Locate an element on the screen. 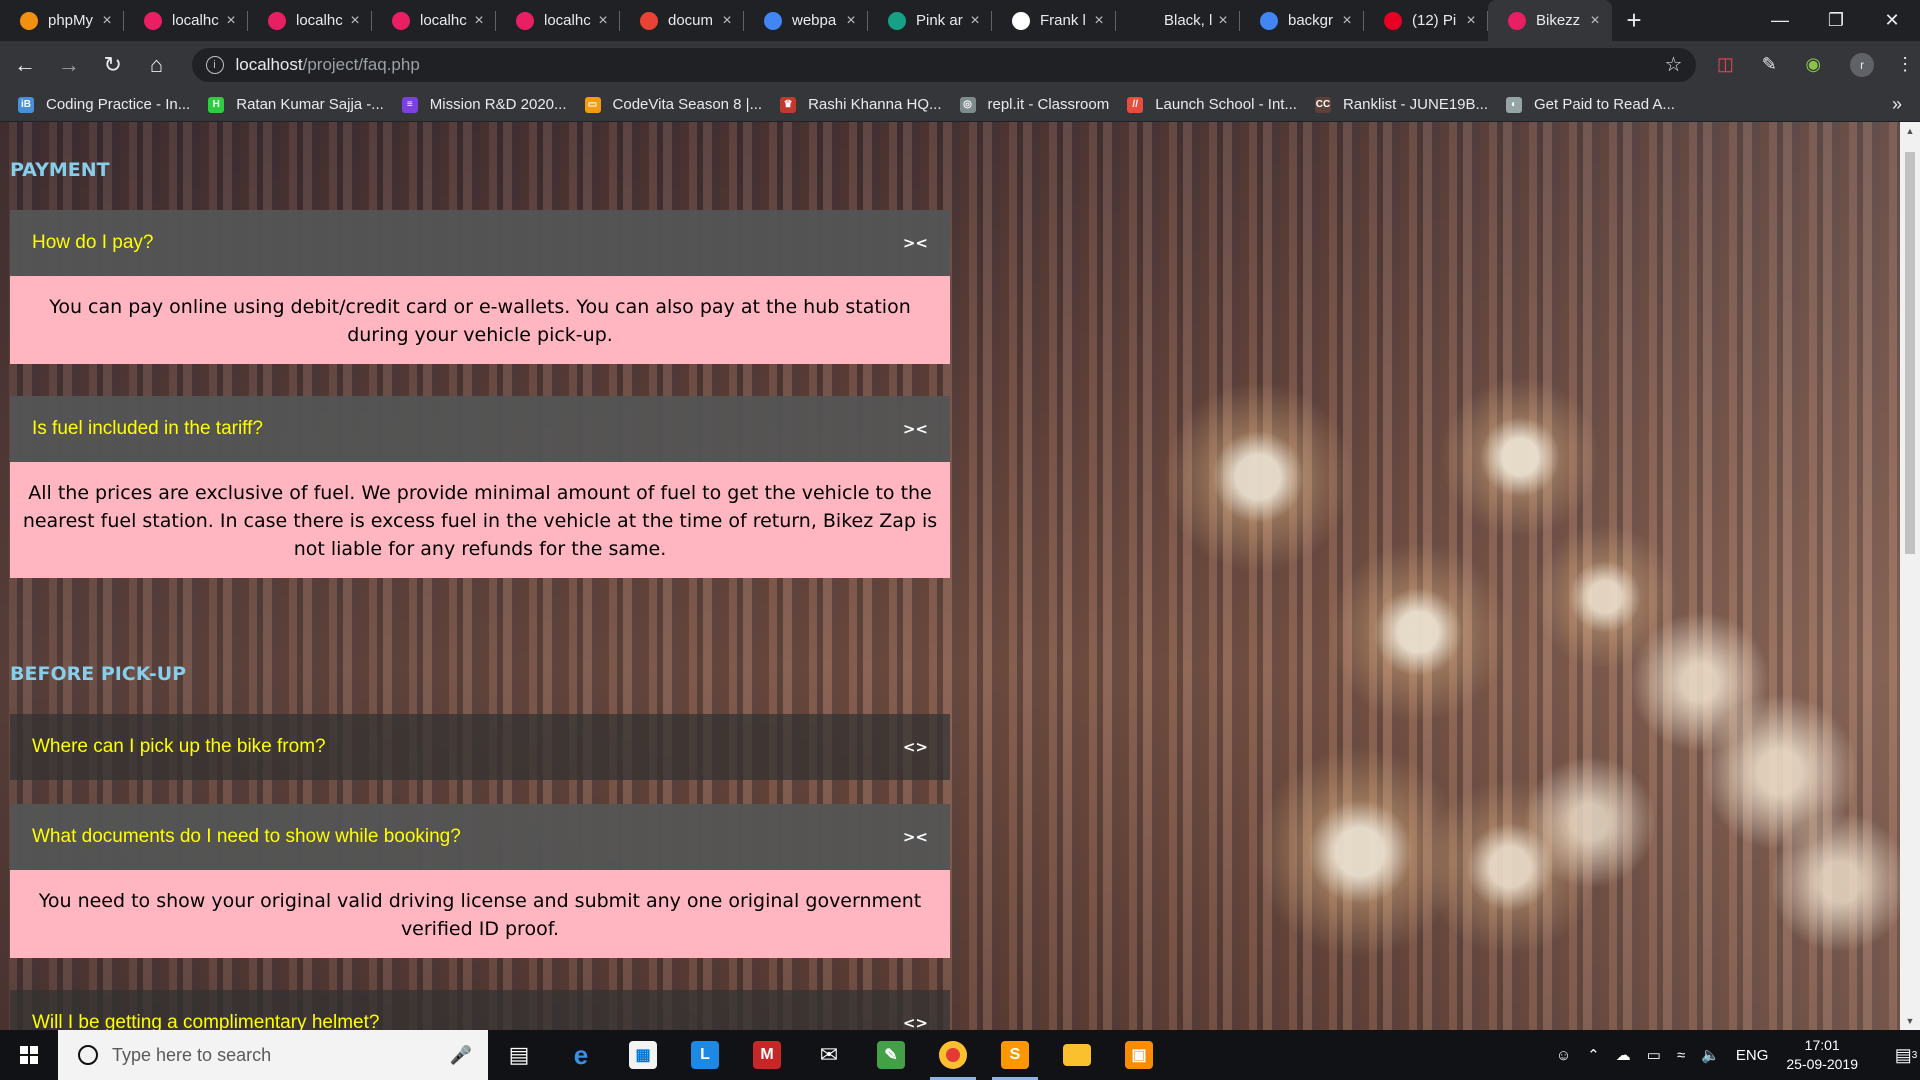 Image resolution: width=1920 pixels, height=1080 pixels. browser-tab: (12) Pi × is located at coordinates (1426, 20).